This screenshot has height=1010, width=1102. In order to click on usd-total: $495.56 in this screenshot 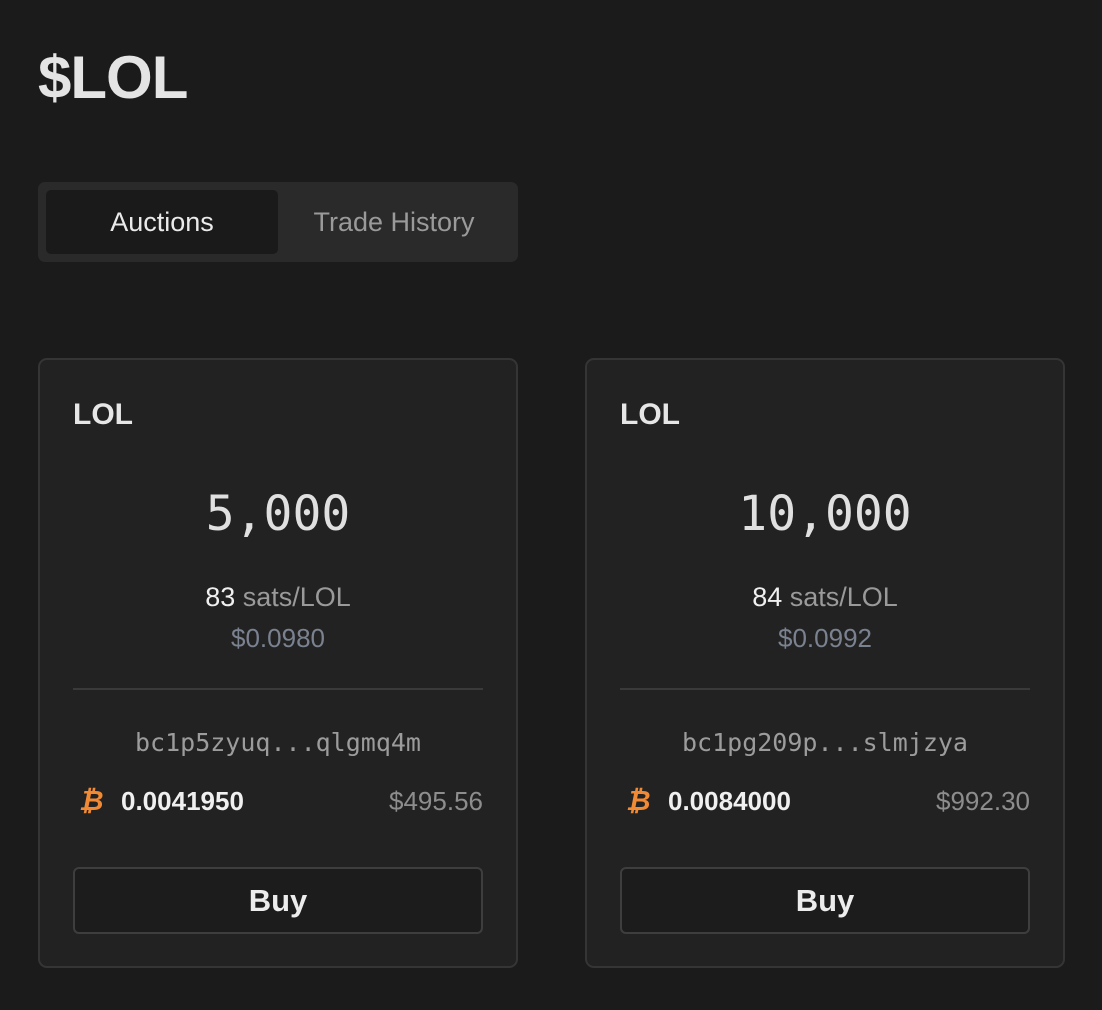, I will do `click(436, 801)`.